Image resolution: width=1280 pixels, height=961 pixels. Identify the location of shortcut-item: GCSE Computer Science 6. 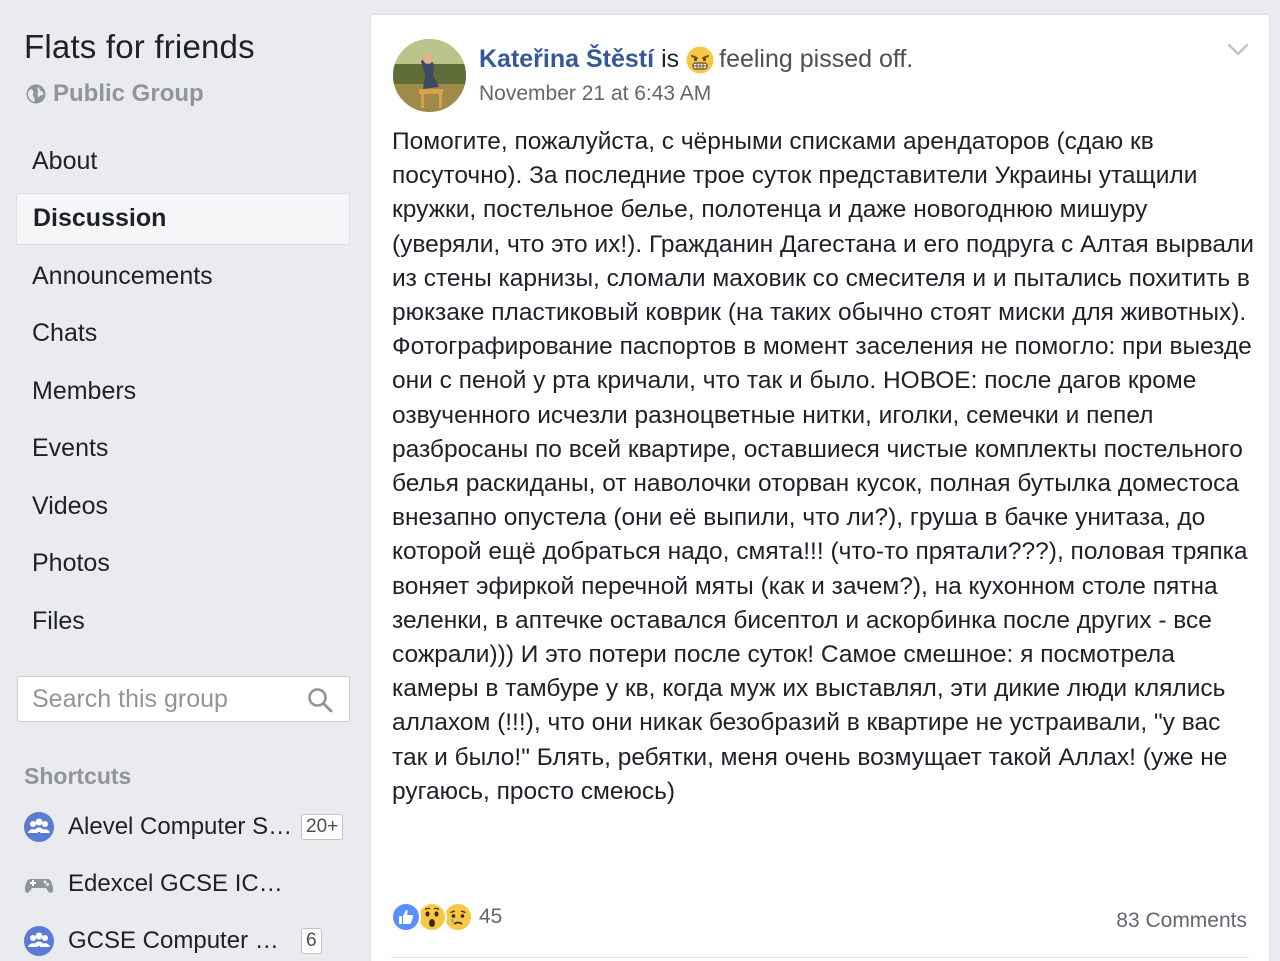
(184, 941).